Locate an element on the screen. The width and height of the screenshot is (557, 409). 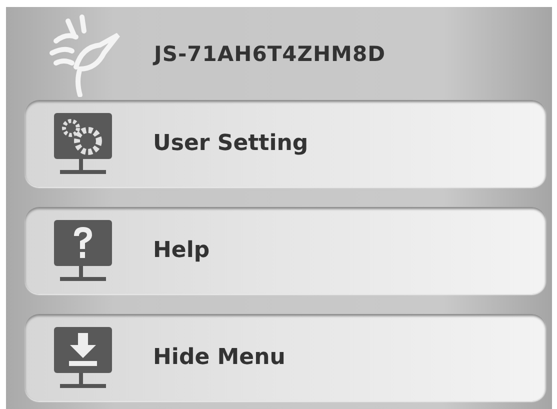
gear-icon is located at coordinates (83, 144).